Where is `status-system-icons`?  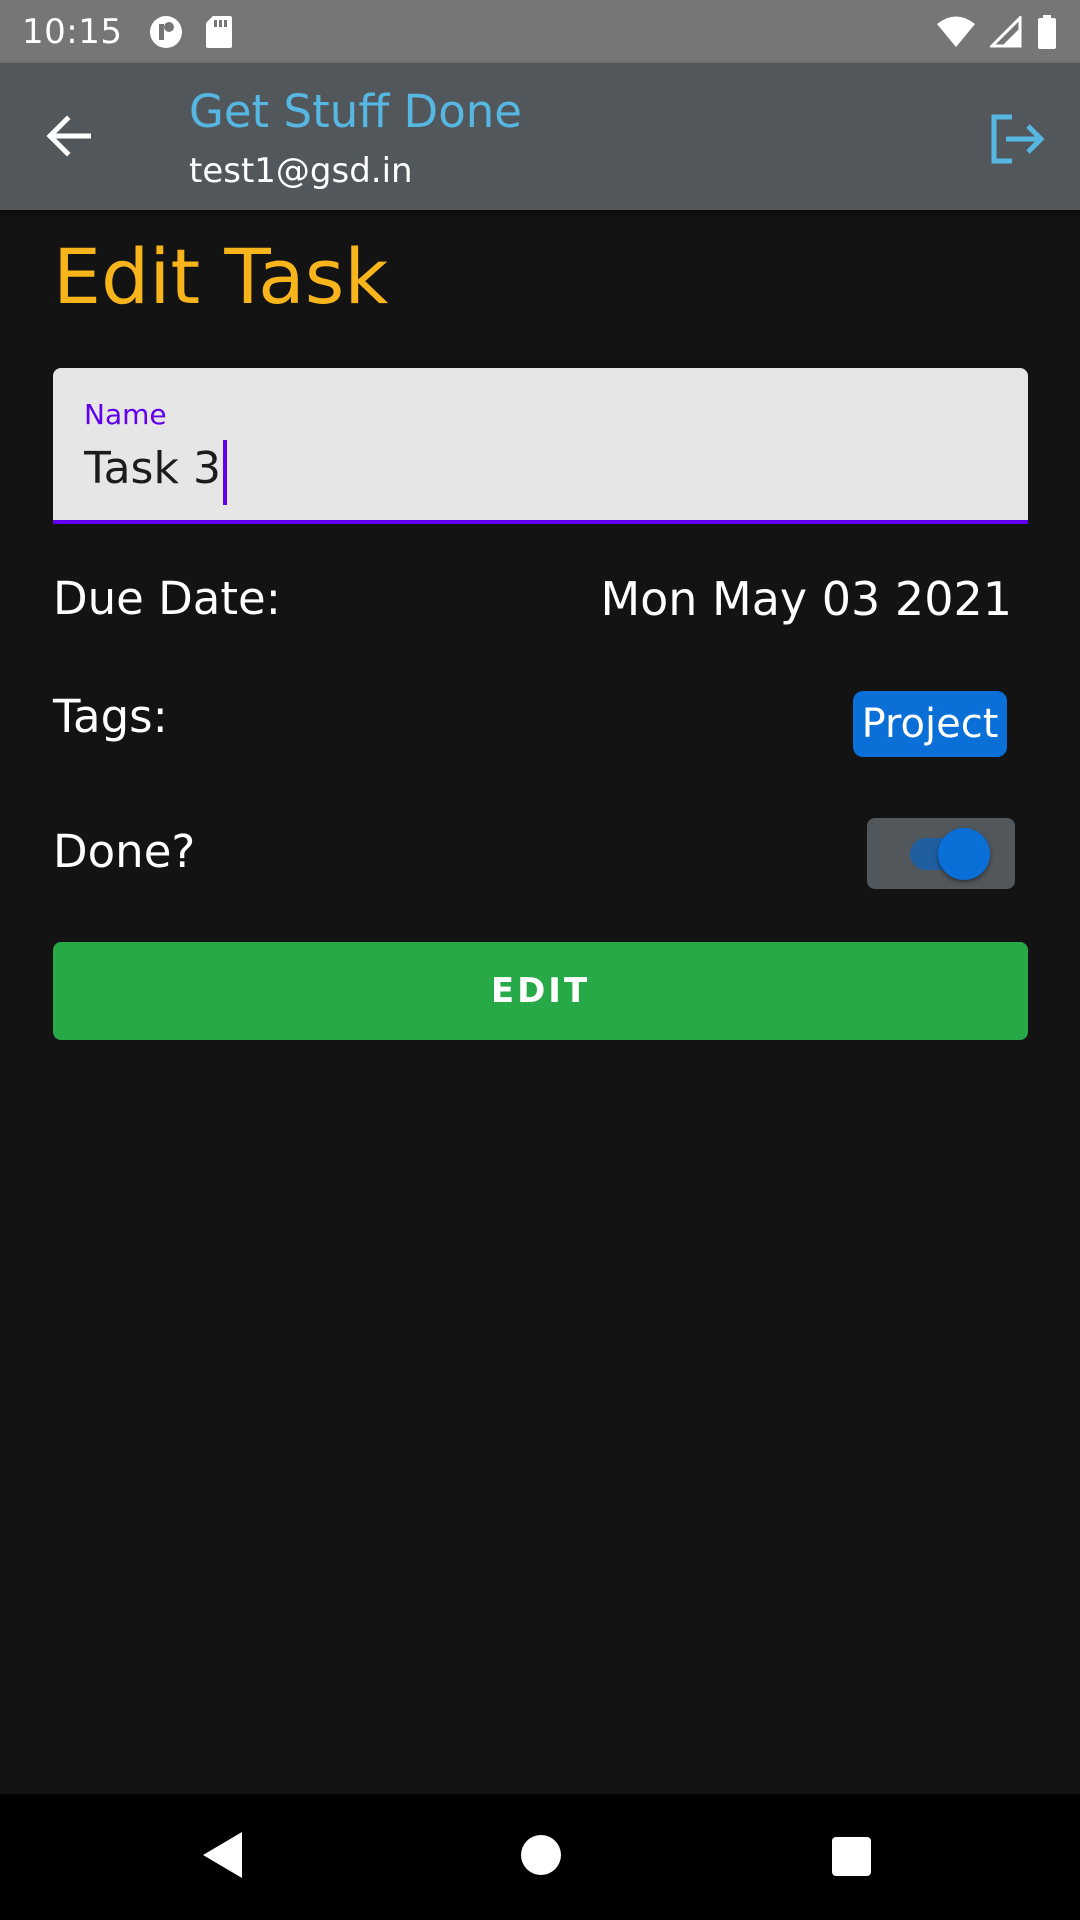
status-system-icons is located at coordinates (997, 32).